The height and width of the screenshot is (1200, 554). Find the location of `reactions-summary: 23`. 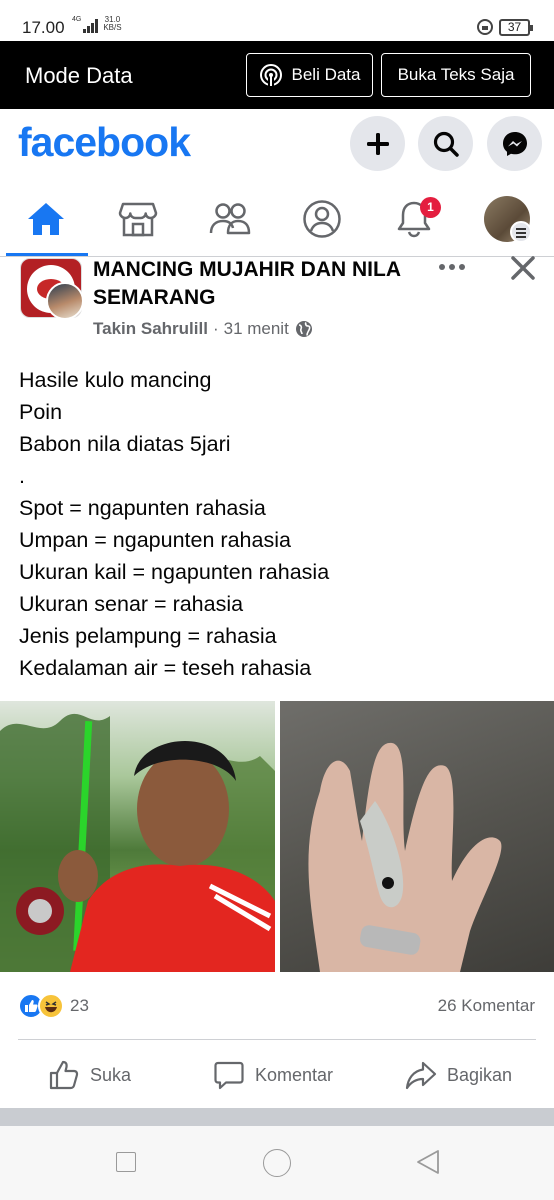

reactions-summary: 23 is located at coordinates (53, 1006).